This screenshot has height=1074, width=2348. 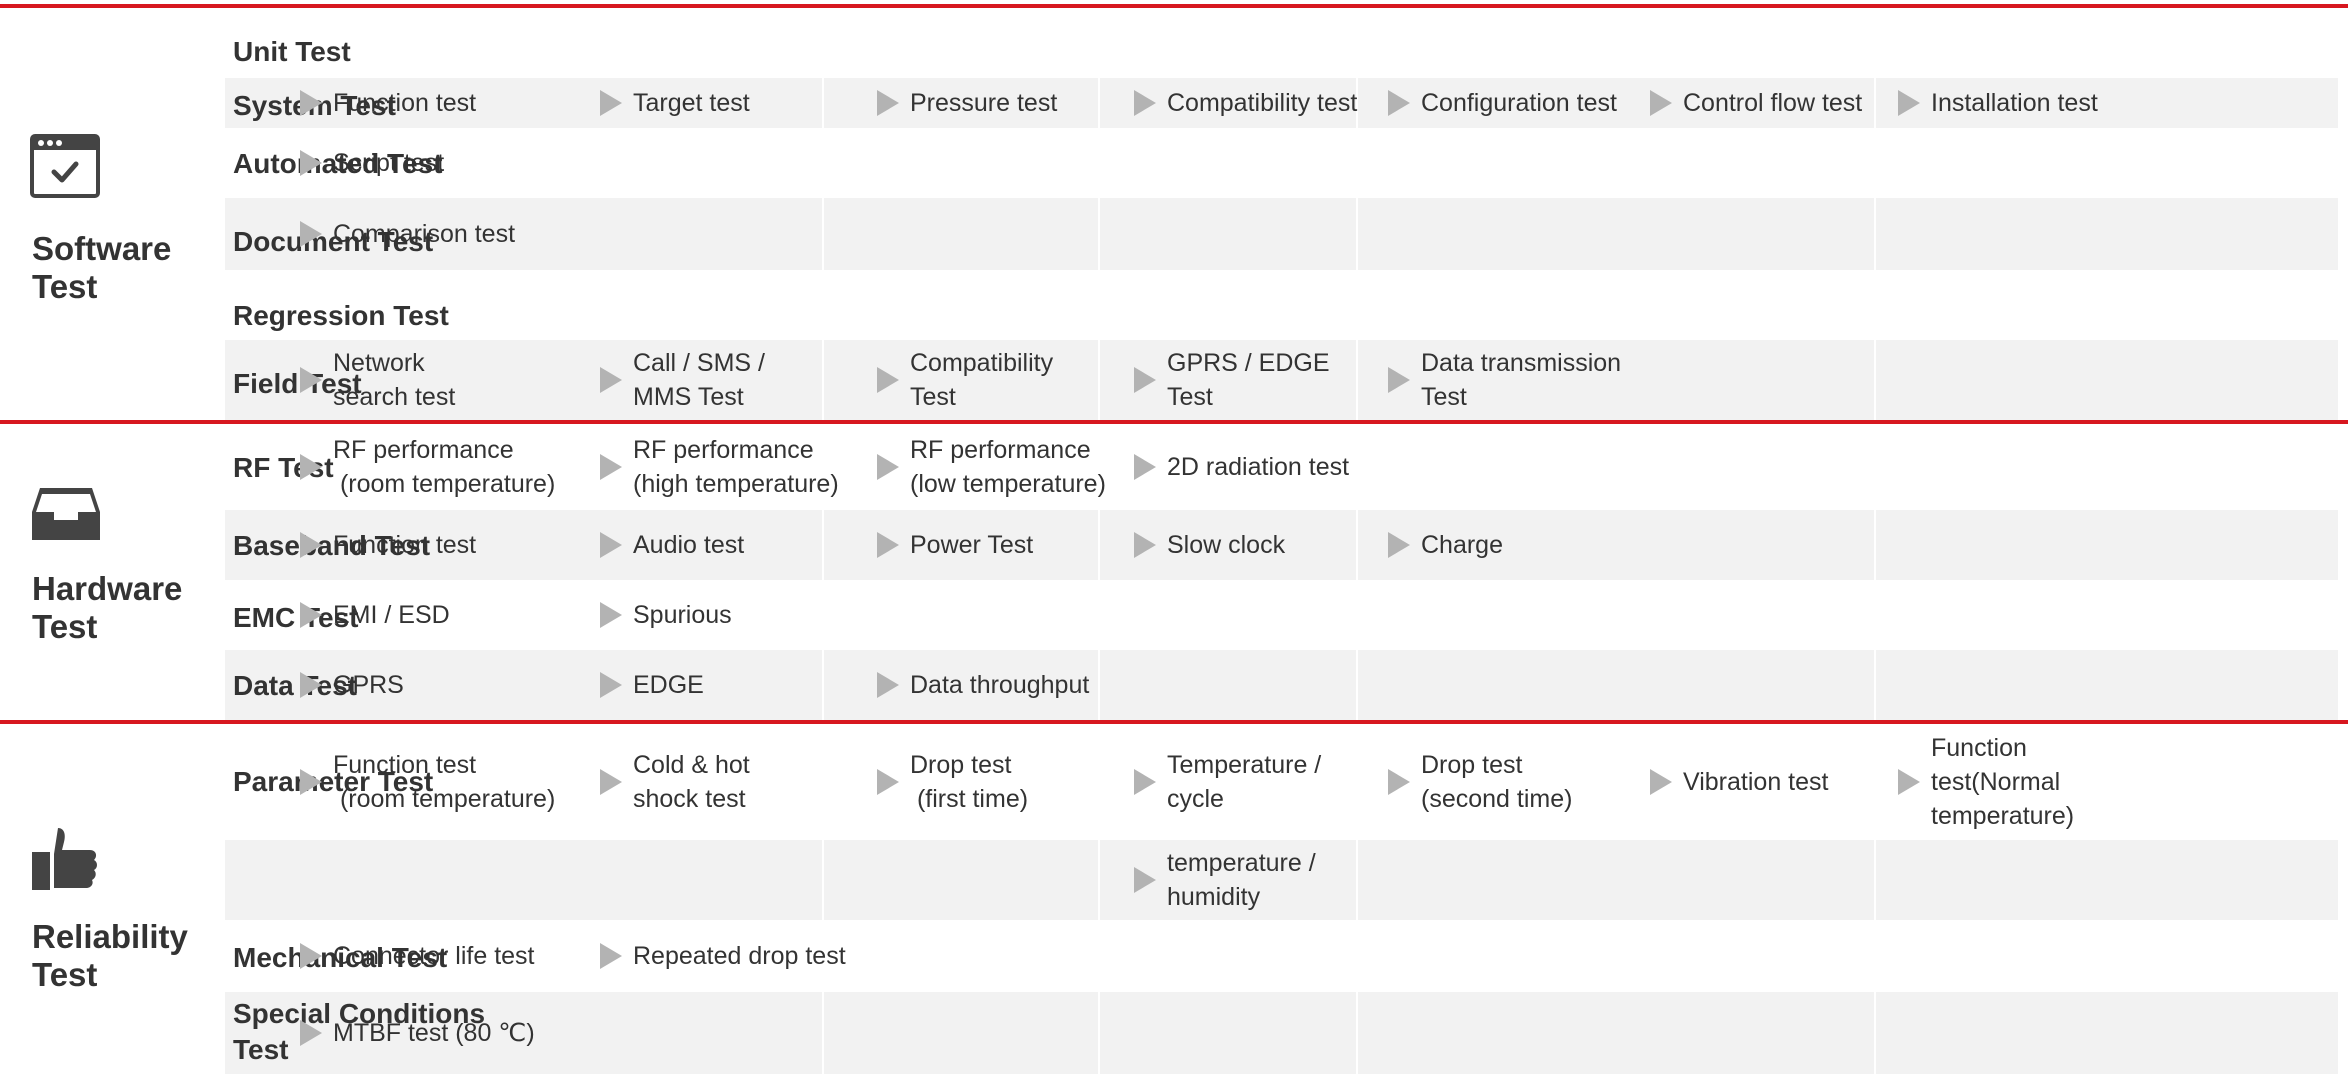 I want to click on test-item-label: Drop test (second time), so click(x=1497, y=782).